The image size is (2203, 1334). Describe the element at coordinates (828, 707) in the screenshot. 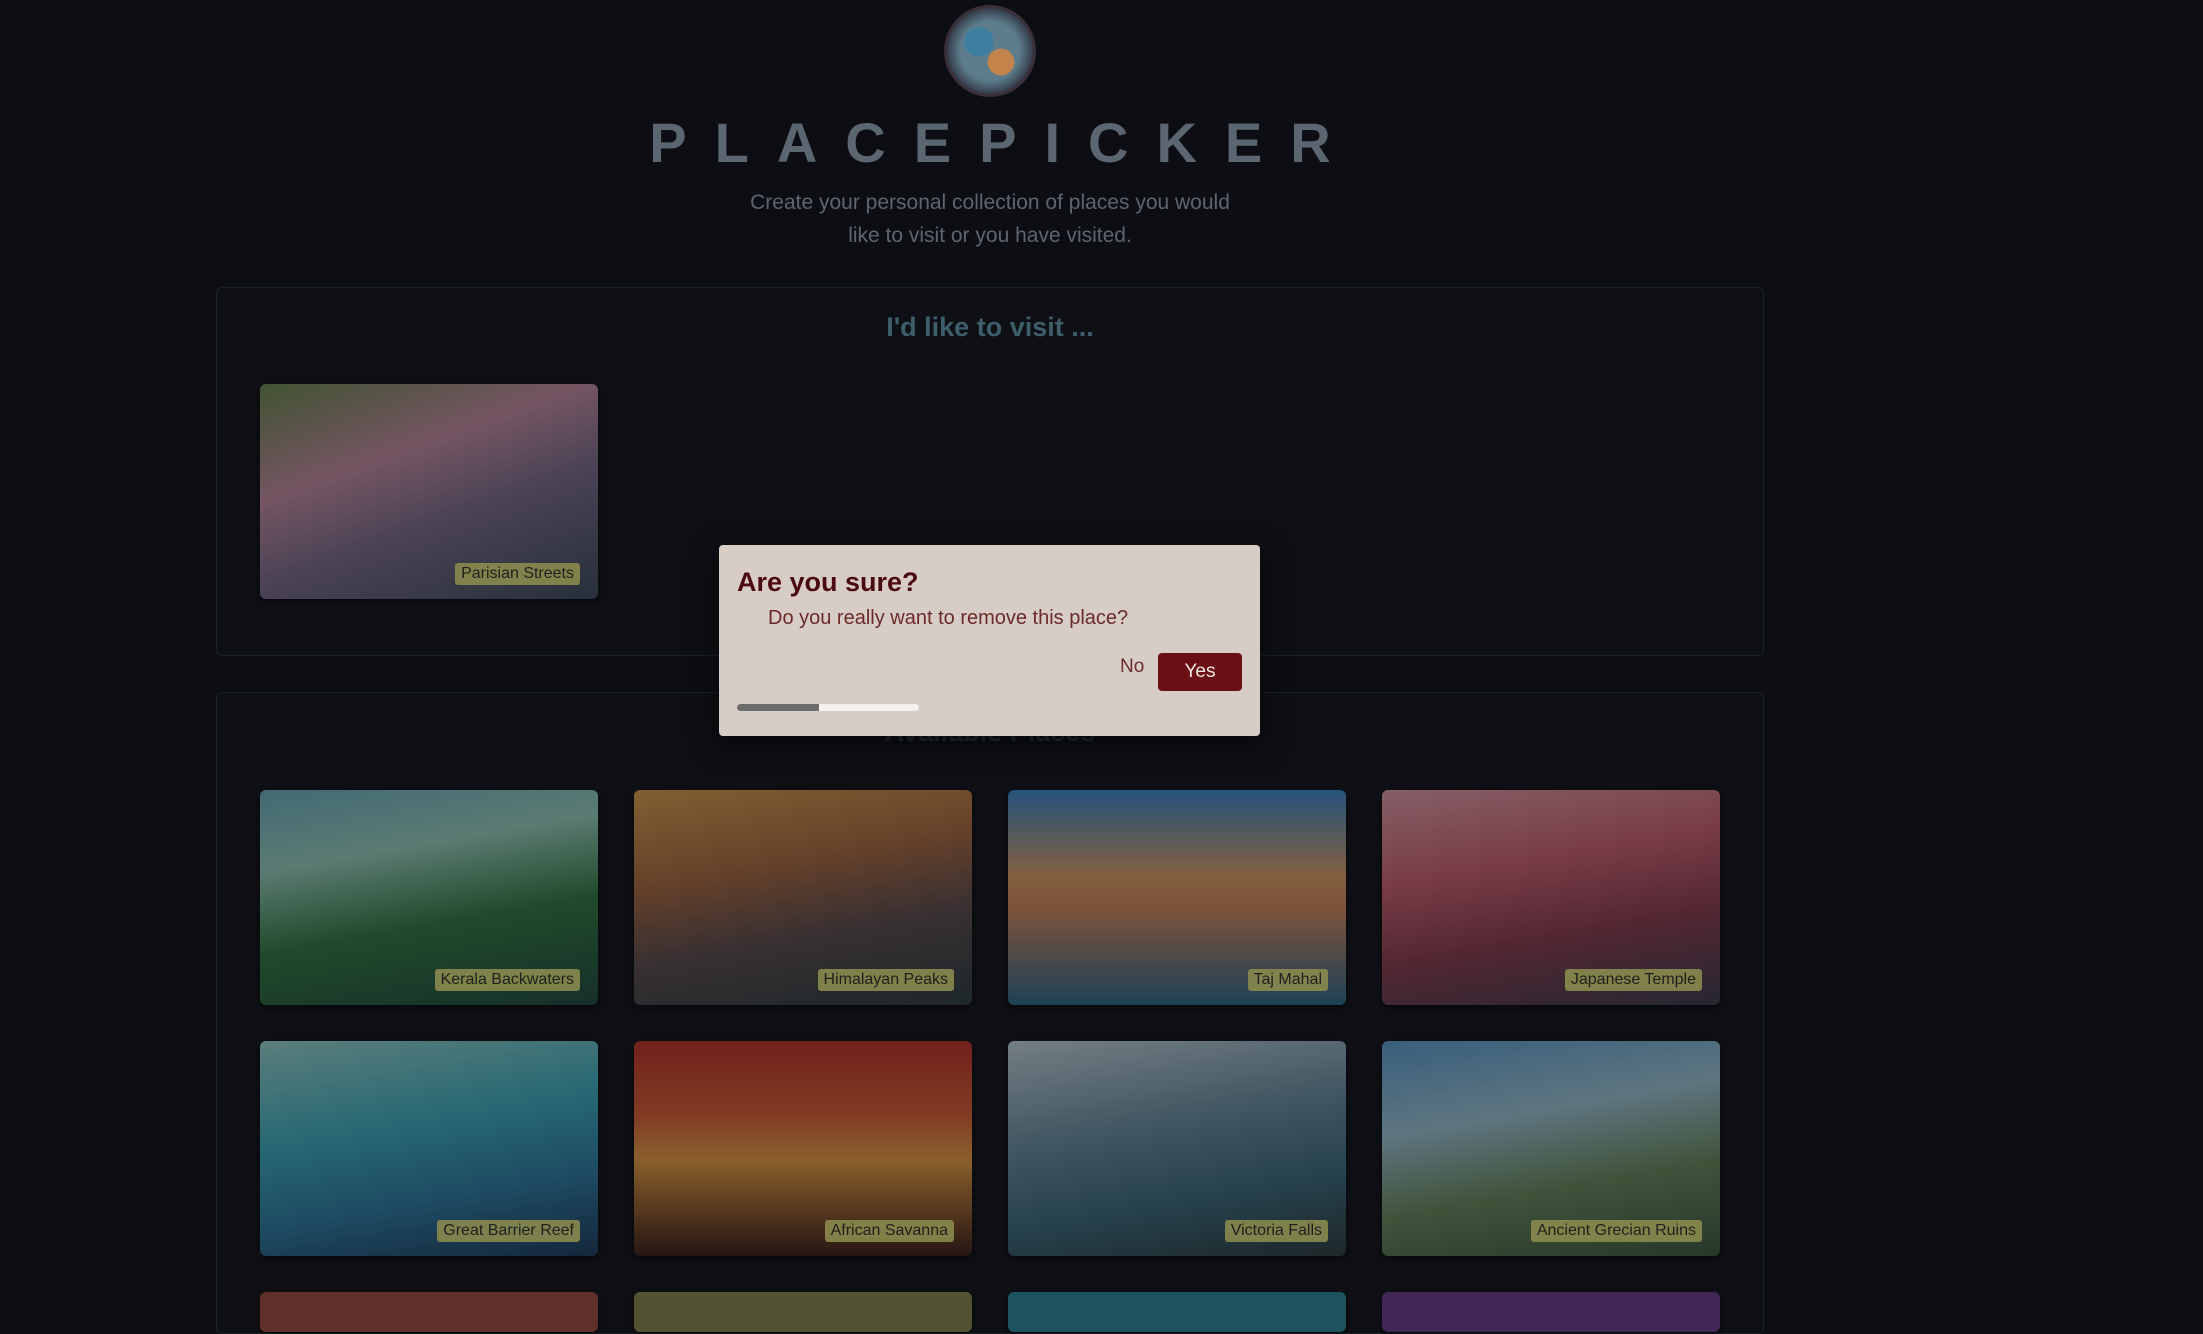

I see `auto-confirm-progress-bar` at that location.